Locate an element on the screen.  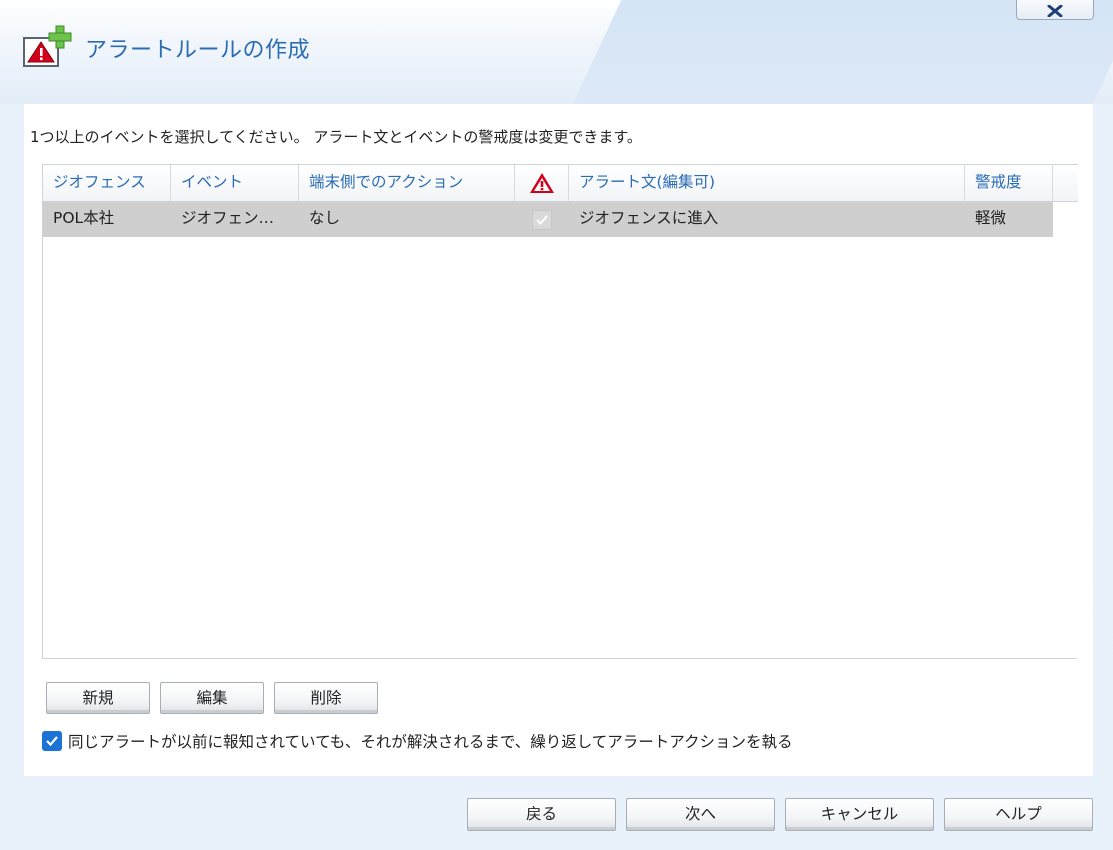
repeat-alert-checkbox is located at coordinates (52, 741).